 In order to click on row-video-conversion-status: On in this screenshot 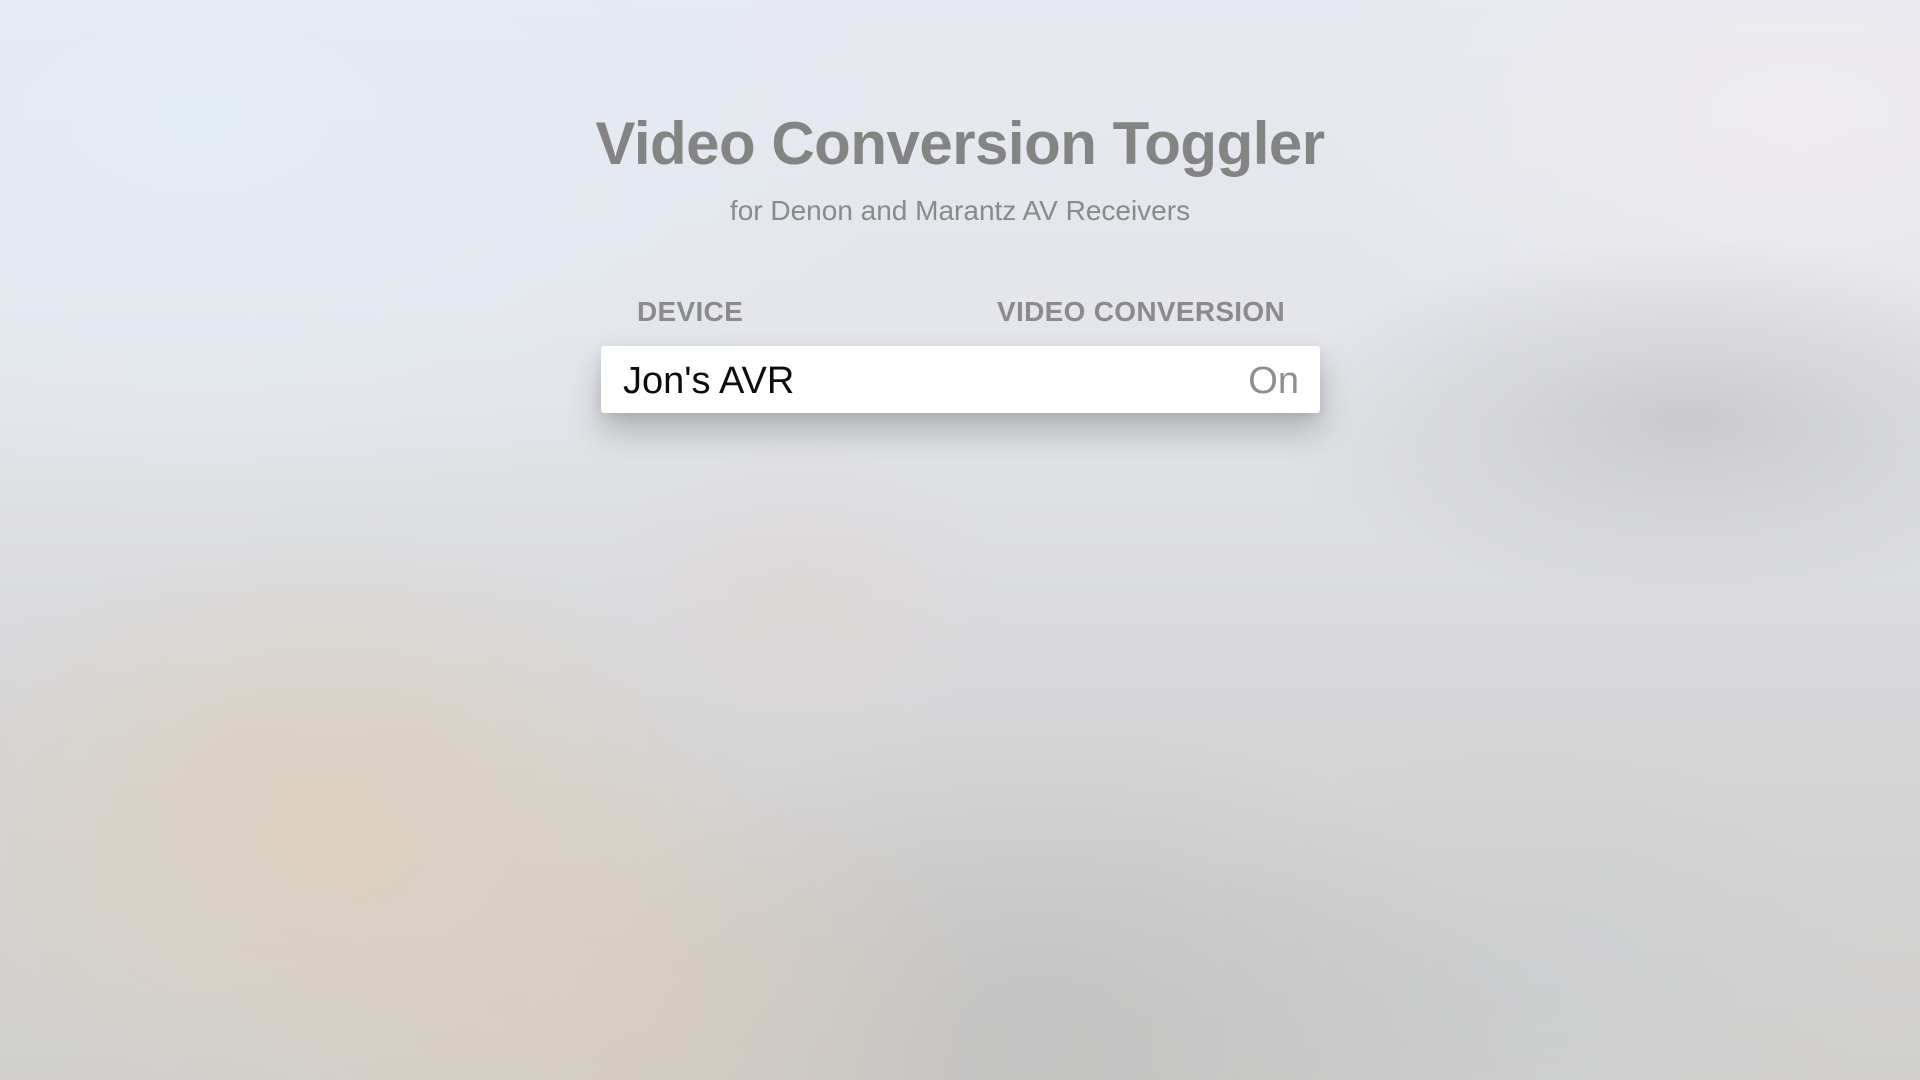, I will do `click(1273, 381)`.